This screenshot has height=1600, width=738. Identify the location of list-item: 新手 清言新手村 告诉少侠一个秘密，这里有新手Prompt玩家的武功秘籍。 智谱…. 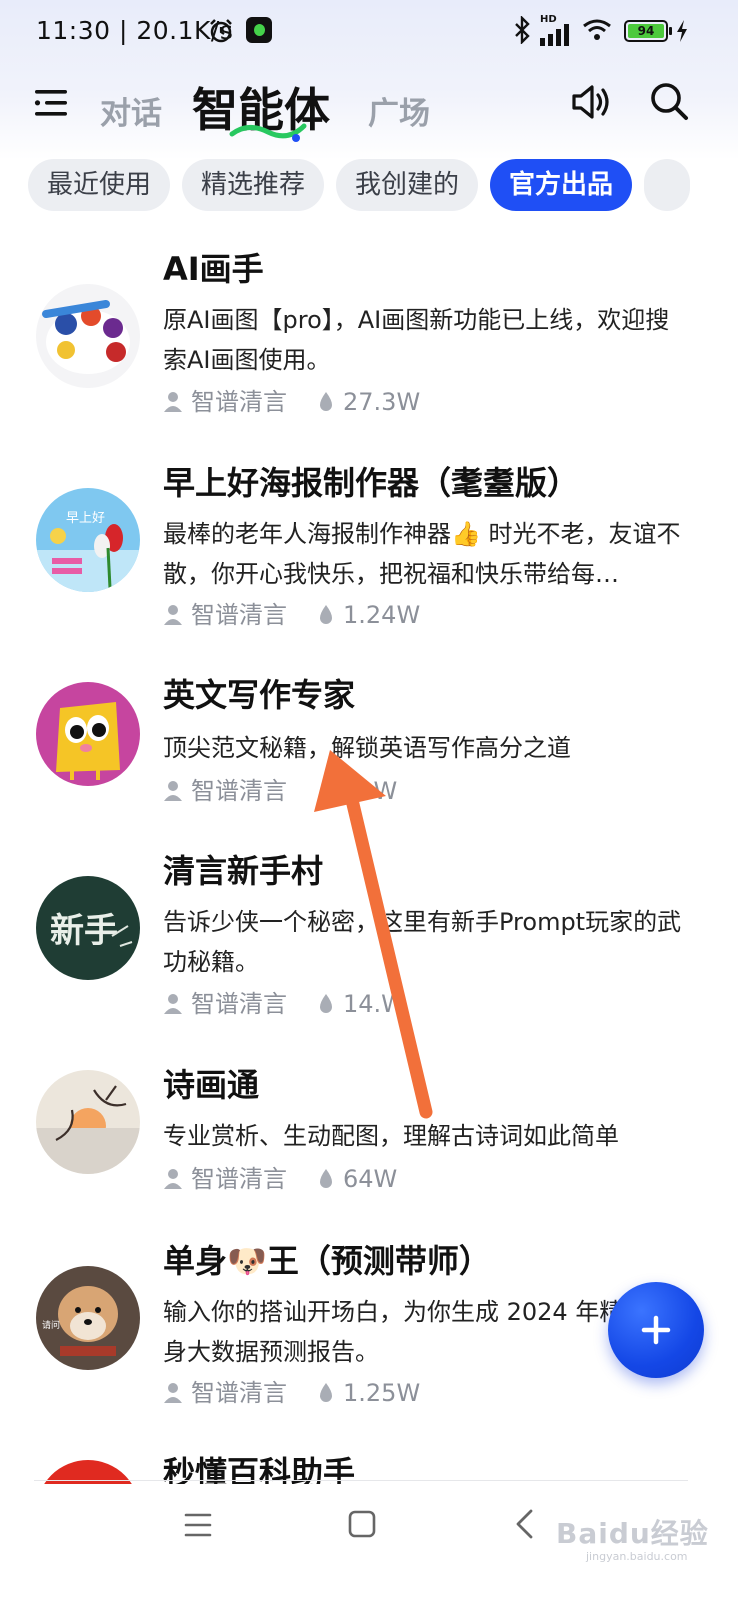
(369, 942).